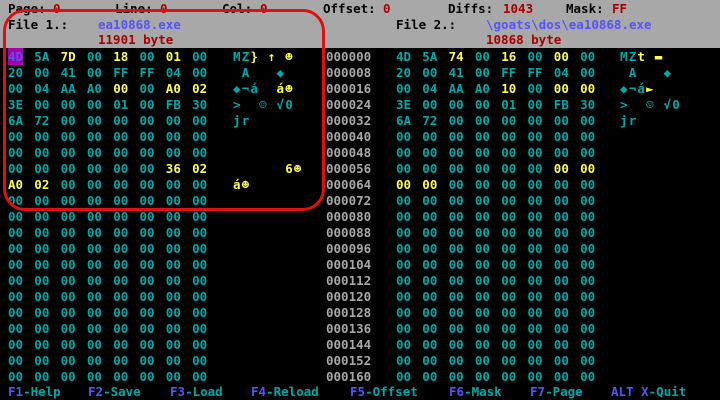 This screenshot has width=720, height=400. I want to click on file2-hex-byte: 20, so click(403, 72).